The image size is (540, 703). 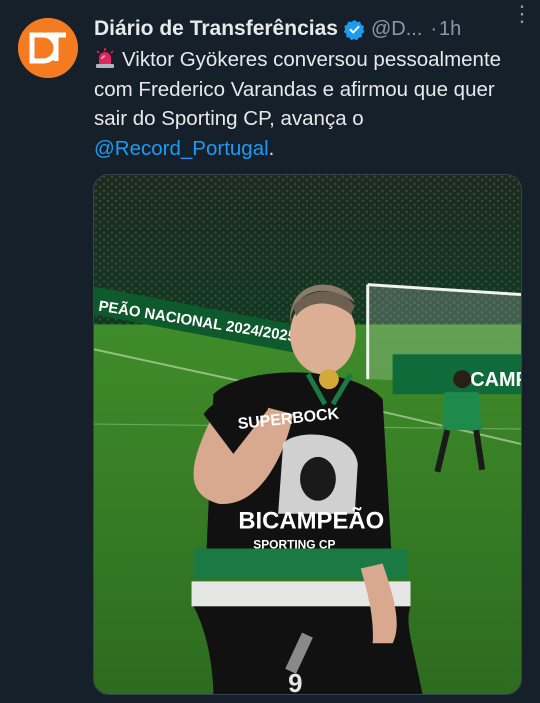 What do you see at coordinates (495, 380) in the screenshot?
I see `board-text: CAMP` at bounding box center [495, 380].